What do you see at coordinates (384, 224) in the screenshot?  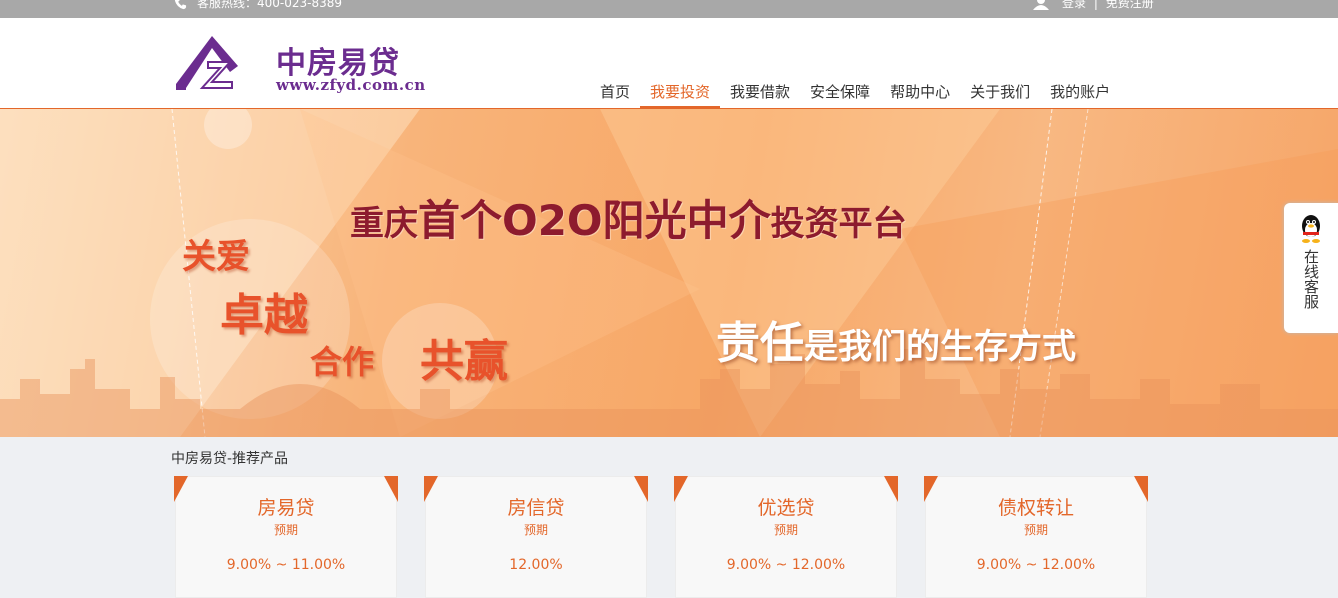 I see `banner-headline-a: 重庆` at bounding box center [384, 224].